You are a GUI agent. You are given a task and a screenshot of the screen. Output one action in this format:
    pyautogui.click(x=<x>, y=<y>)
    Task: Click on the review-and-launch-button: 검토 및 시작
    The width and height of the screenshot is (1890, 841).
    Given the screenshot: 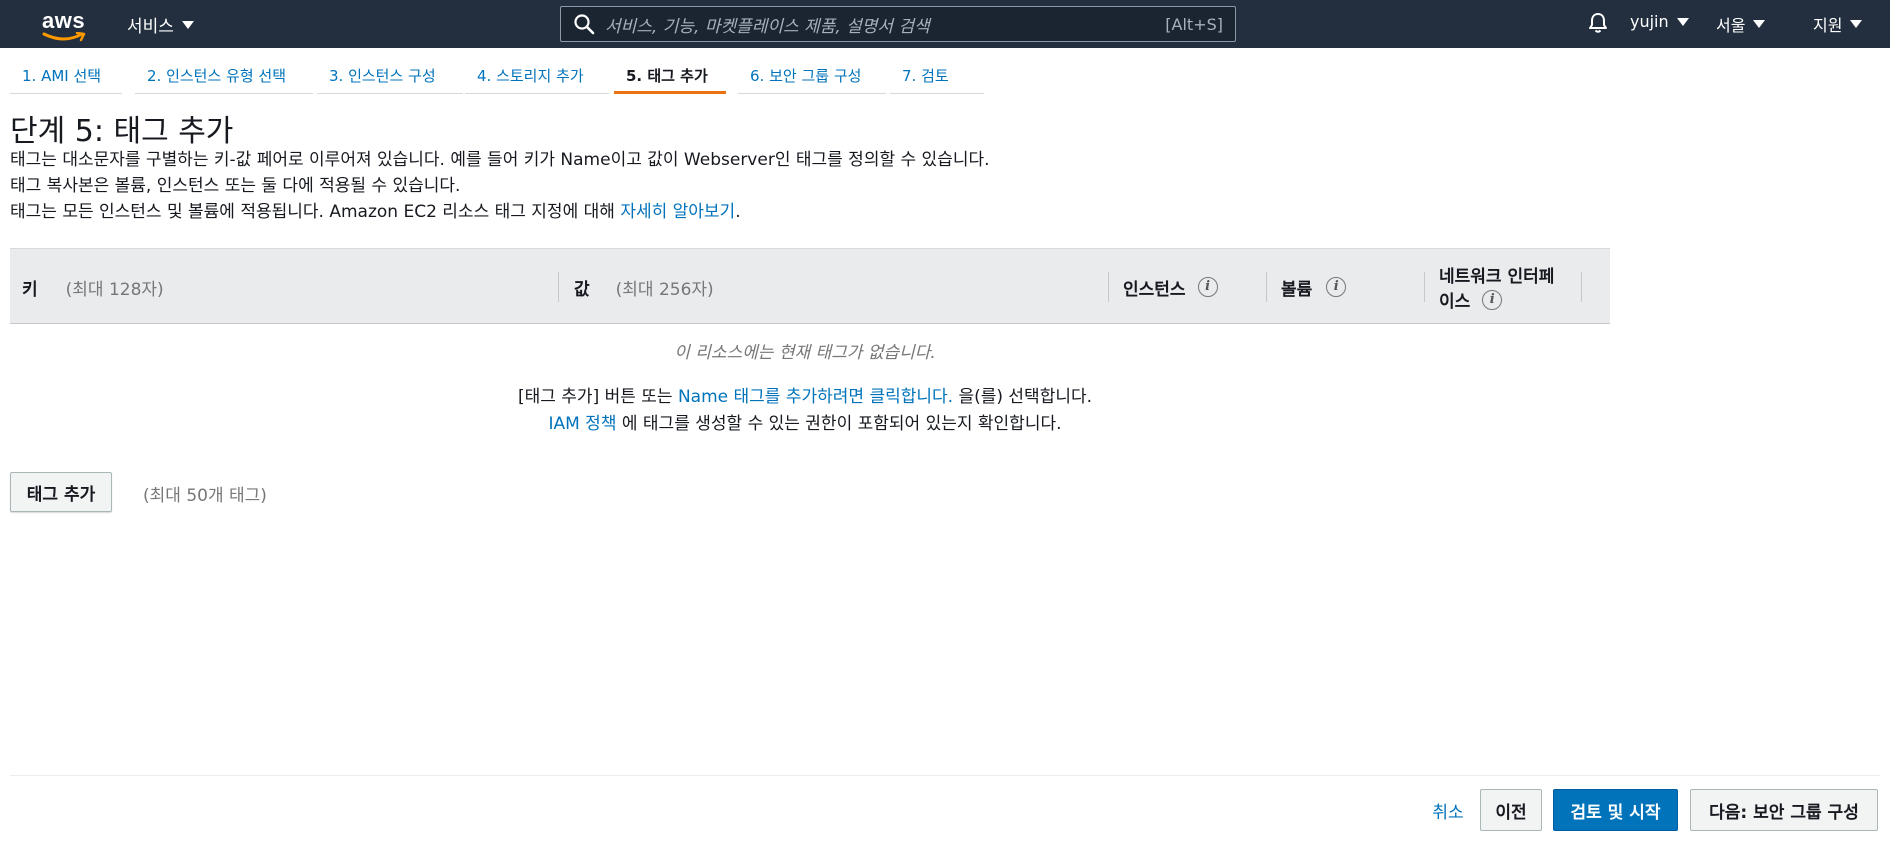 What is the action you would take?
    pyautogui.click(x=1615, y=810)
    